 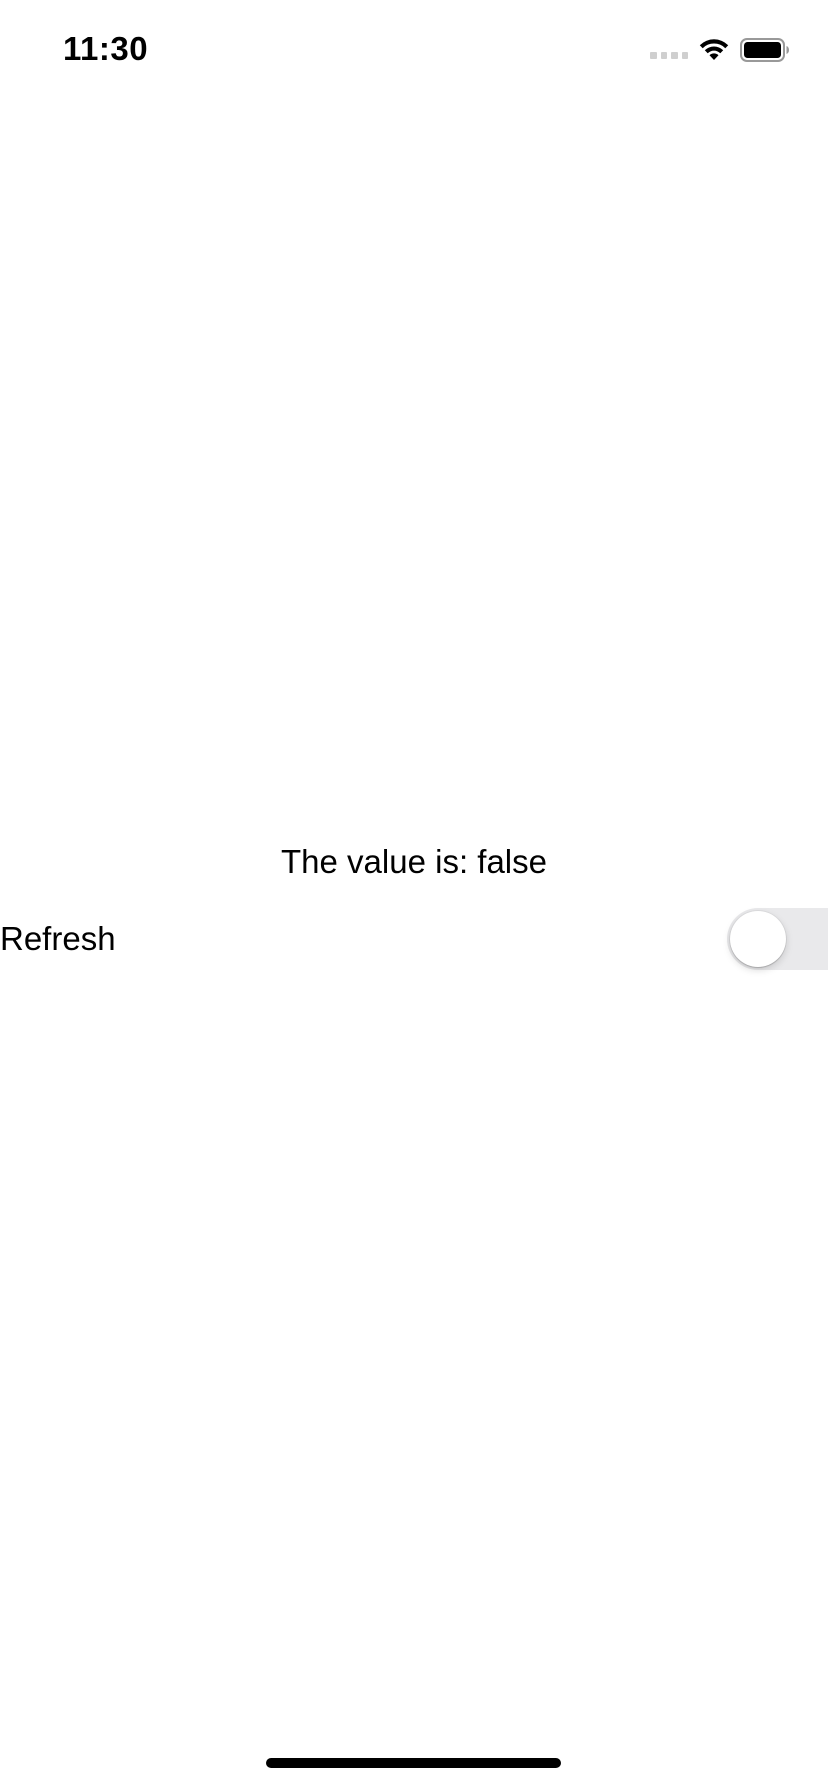 What do you see at coordinates (414, 50) in the screenshot?
I see `status-bar: 11:30` at bounding box center [414, 50].